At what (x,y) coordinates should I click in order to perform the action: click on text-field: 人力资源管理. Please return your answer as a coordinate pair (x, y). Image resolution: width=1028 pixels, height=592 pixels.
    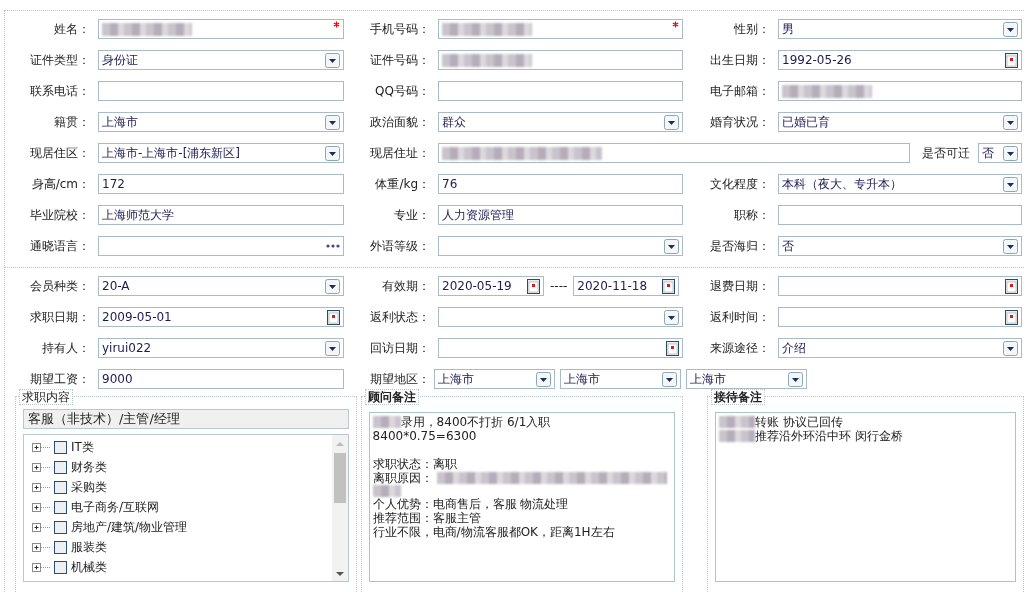
    Looking at the image, I should click on (560, 215).